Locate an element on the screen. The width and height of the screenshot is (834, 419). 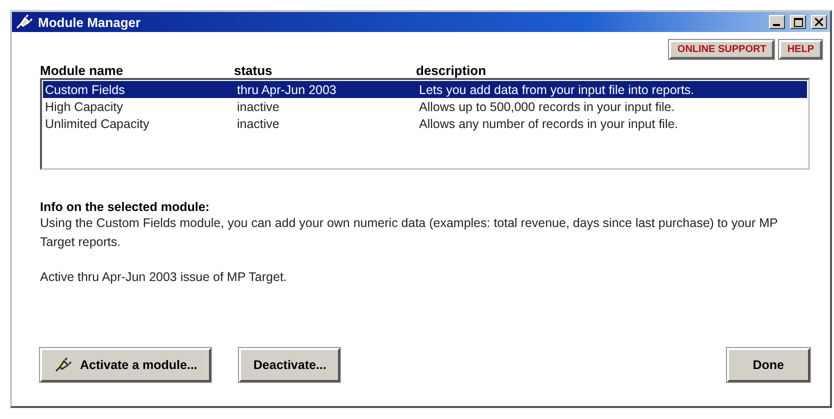
support-button: ONLINE SUPPORT is located at coordinates (721, 49).